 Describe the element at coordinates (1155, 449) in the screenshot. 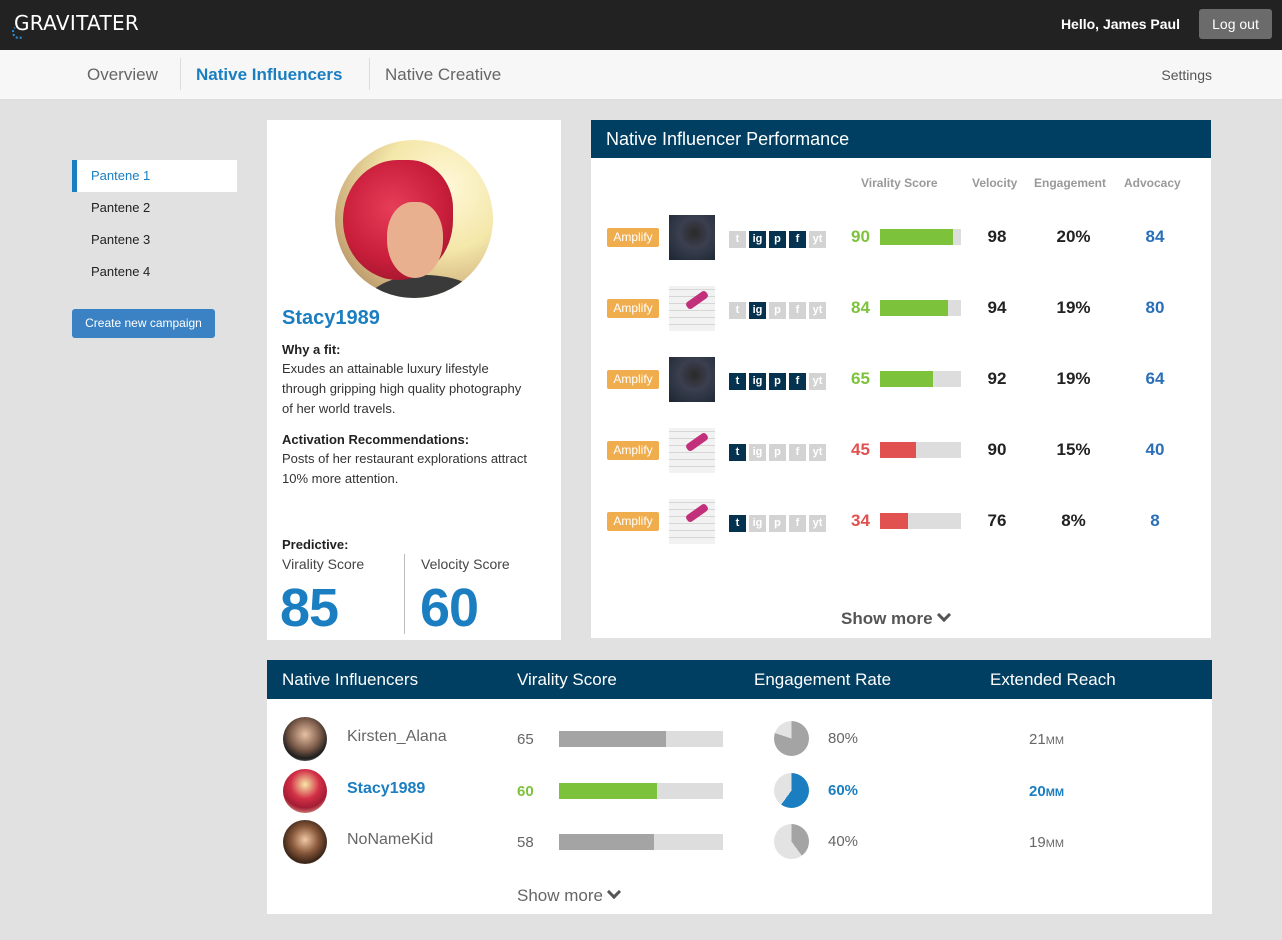

I see `advocacy-value: 40` at that location.